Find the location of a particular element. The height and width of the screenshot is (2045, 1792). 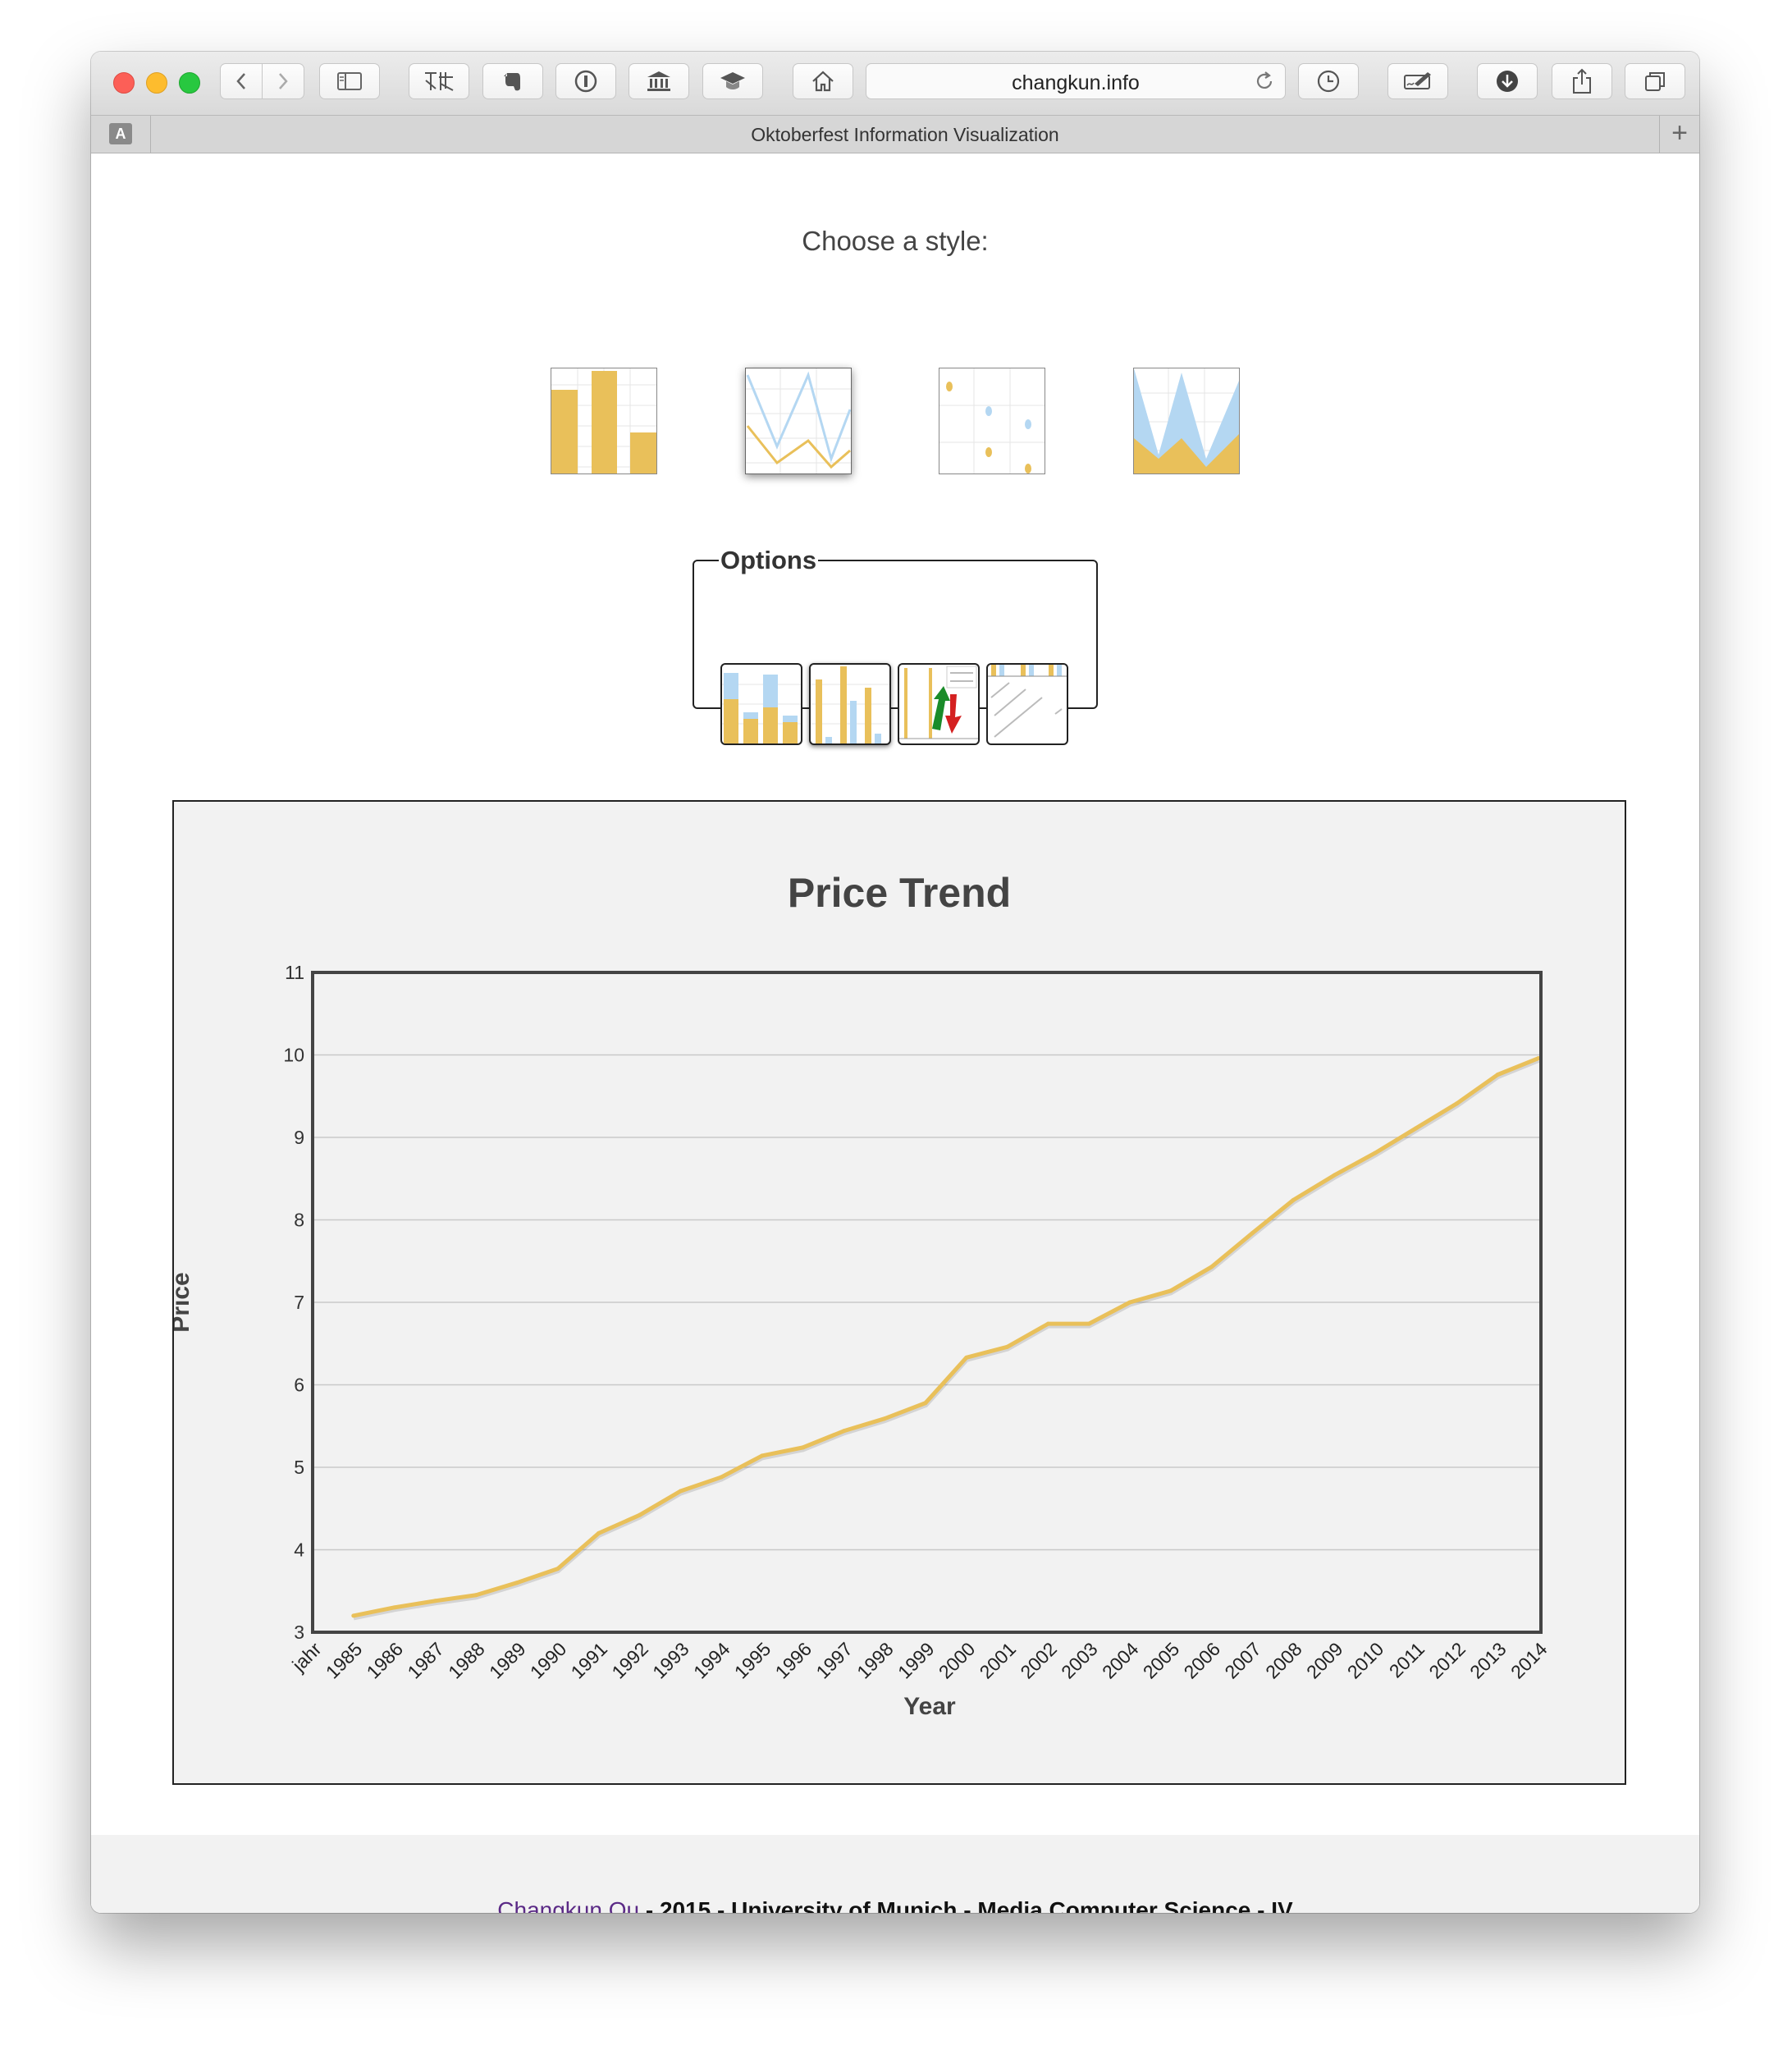

sidebar-icon is located at coordinates (349, 81).